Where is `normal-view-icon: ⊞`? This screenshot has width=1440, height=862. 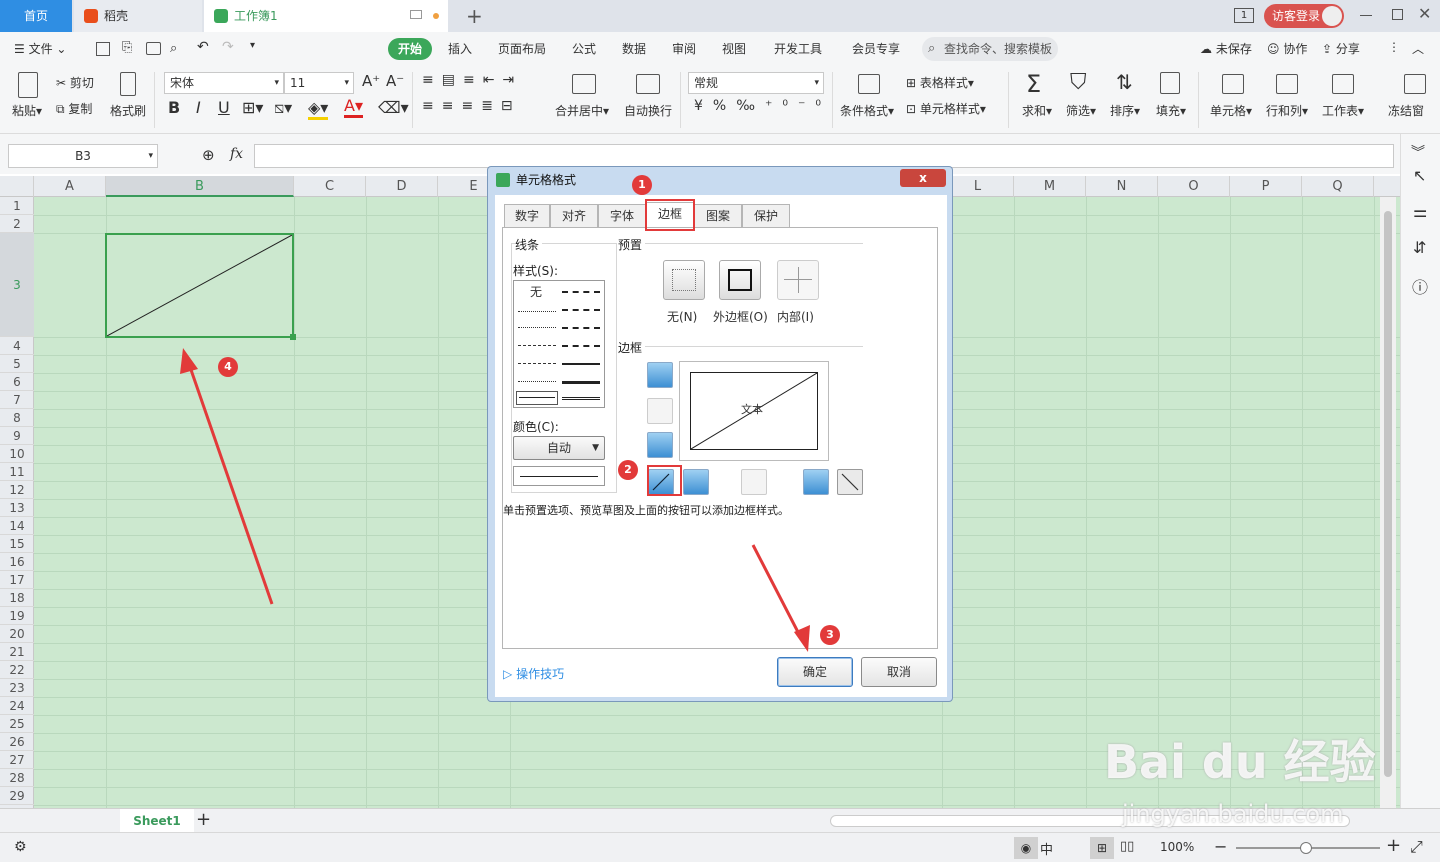 normal-view-icon: ⊞ is located at coordinates (1102, 848).